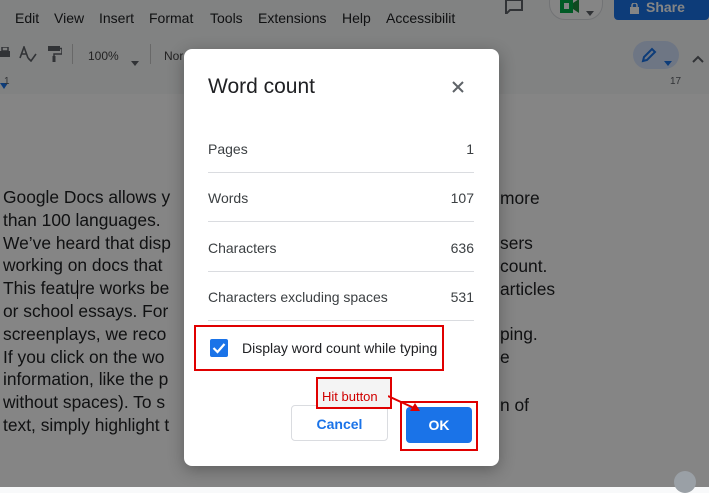  Describe the element at coordinates (404, 403) in the screenshot. I see `annotation-arrow-icon` at that location.